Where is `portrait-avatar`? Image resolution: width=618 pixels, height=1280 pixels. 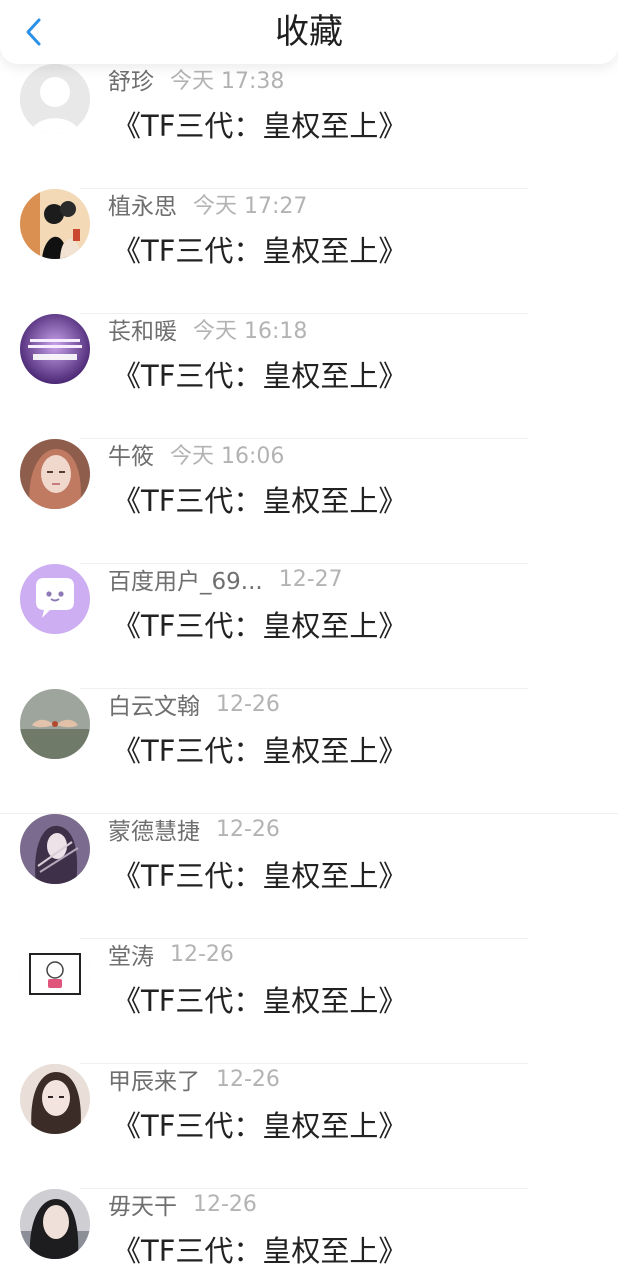 portrait-avatar is located at coordinates (55, 474).